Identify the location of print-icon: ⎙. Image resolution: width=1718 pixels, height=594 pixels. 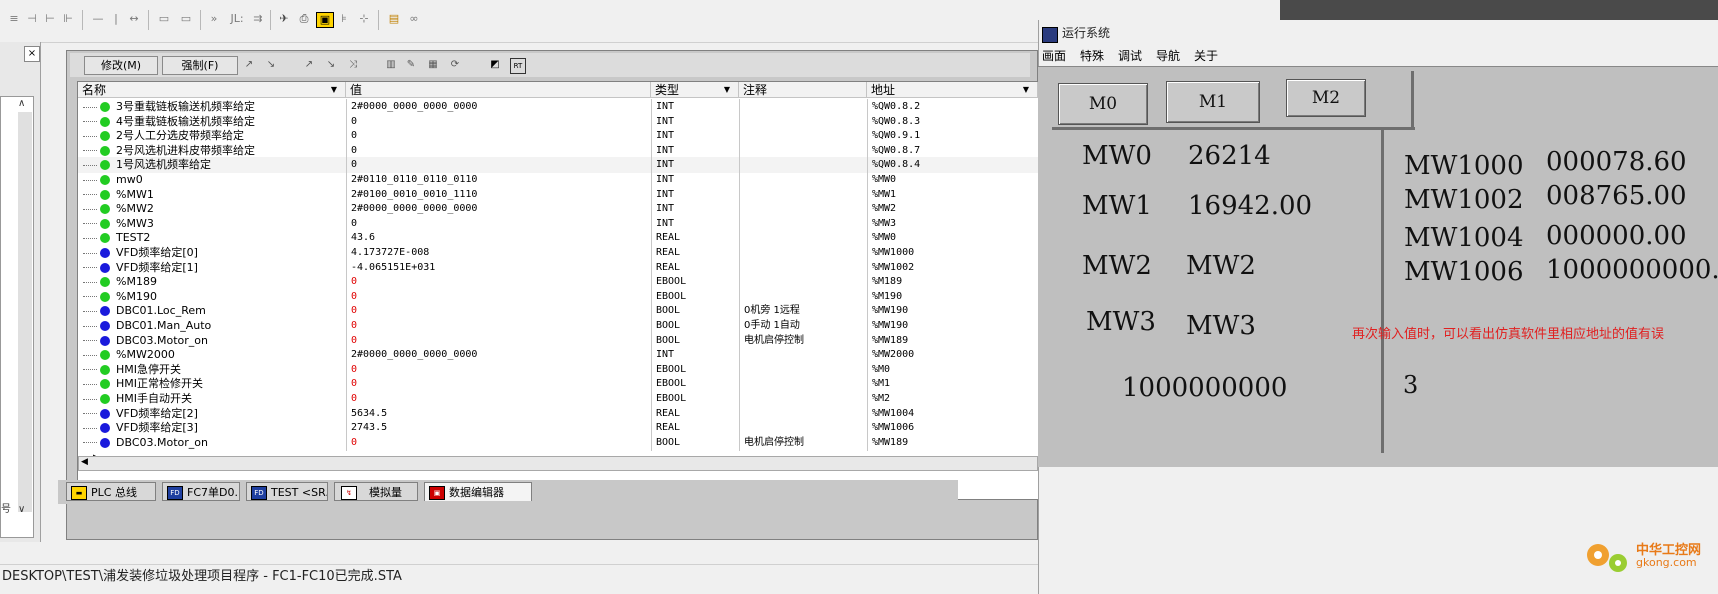
(304, 19).